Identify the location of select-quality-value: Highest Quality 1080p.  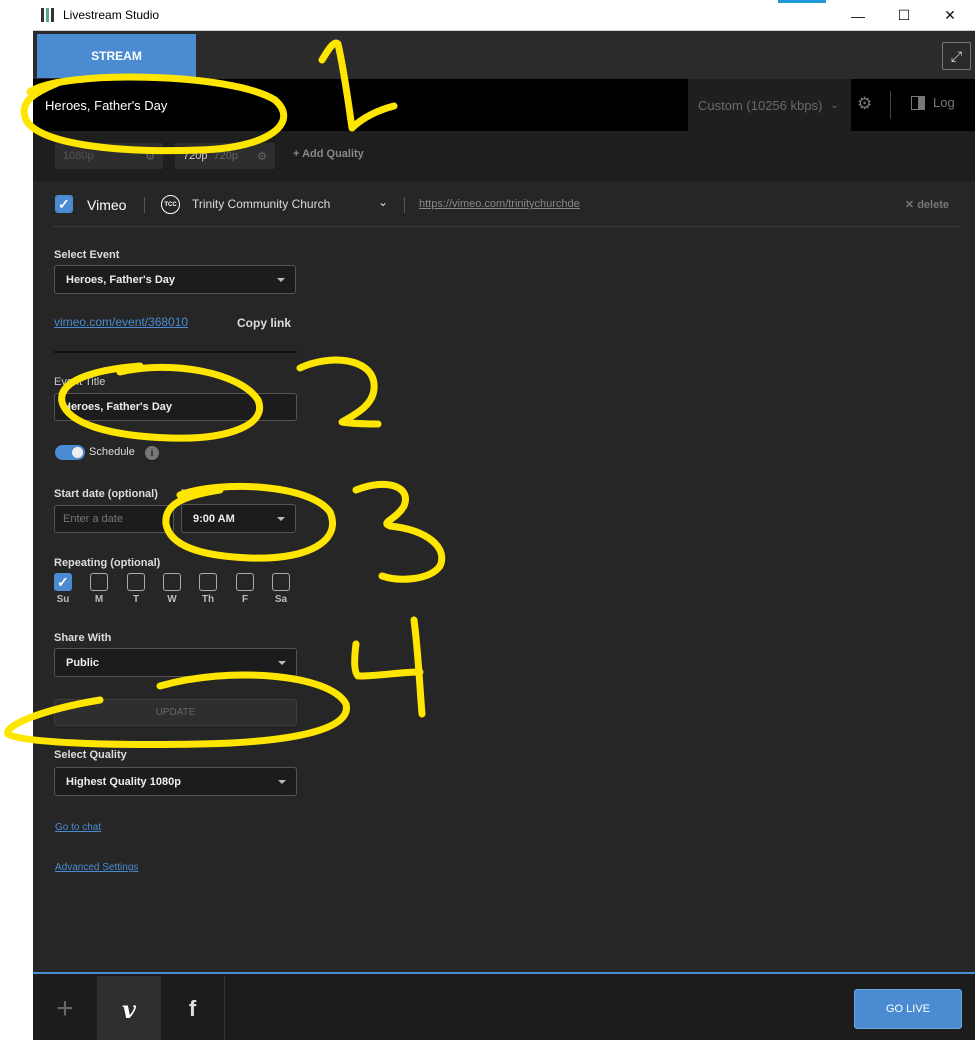
(123, 781).